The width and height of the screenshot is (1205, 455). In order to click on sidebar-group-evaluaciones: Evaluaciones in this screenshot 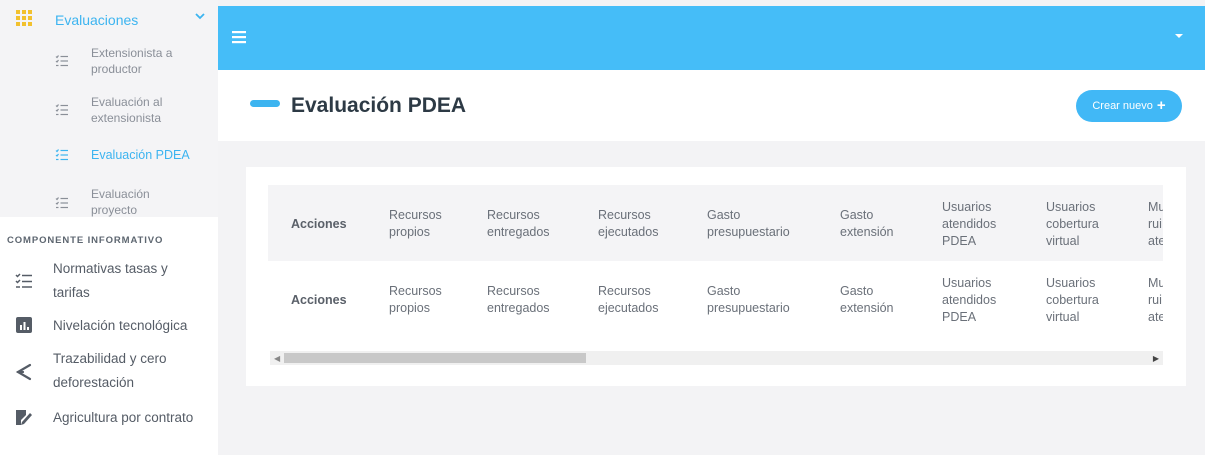, I will do `click(109, 20)`.